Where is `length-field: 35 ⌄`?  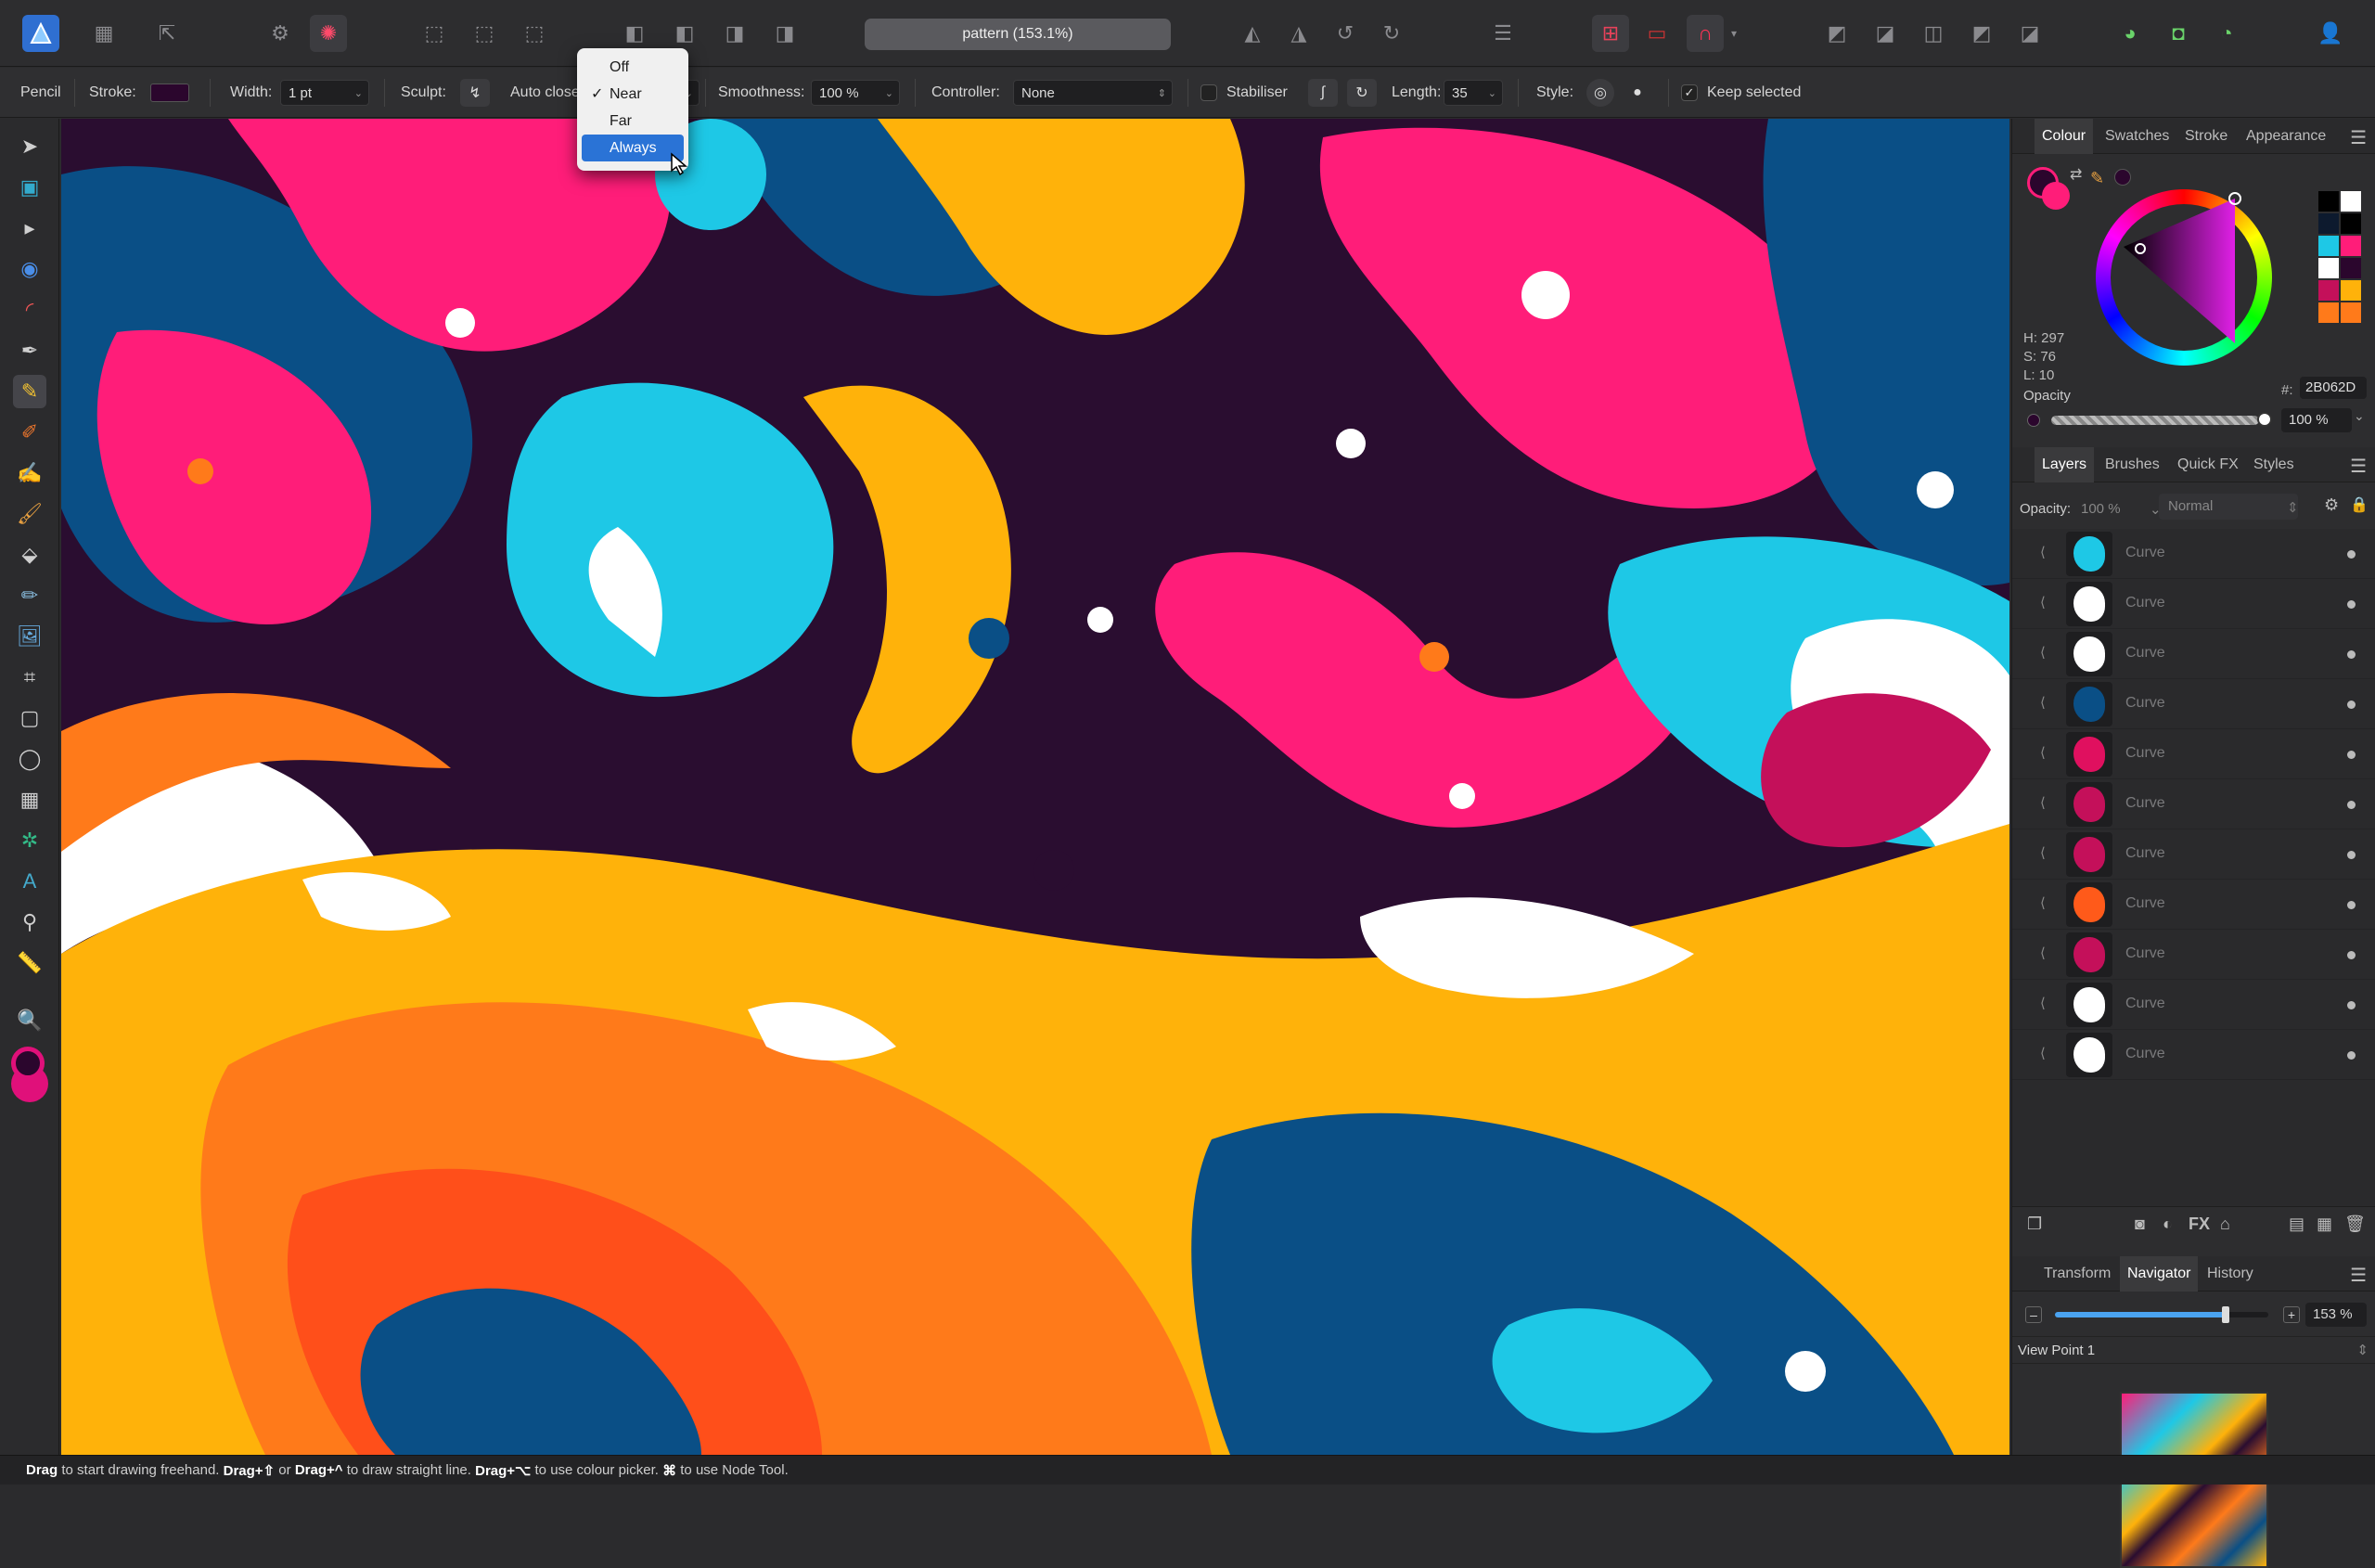 length-field: 35 ⌄ is located at coordinates (1473, 93).